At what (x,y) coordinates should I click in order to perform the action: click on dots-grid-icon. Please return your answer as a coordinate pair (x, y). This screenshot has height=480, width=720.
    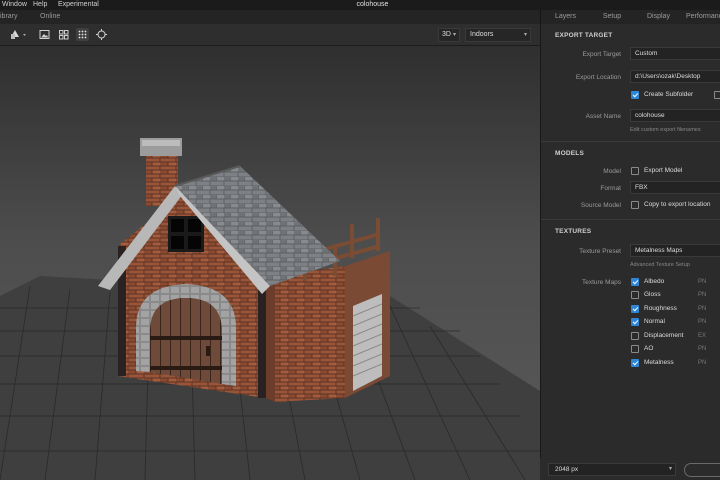
    Looking at the image, I should click on (82, 34).